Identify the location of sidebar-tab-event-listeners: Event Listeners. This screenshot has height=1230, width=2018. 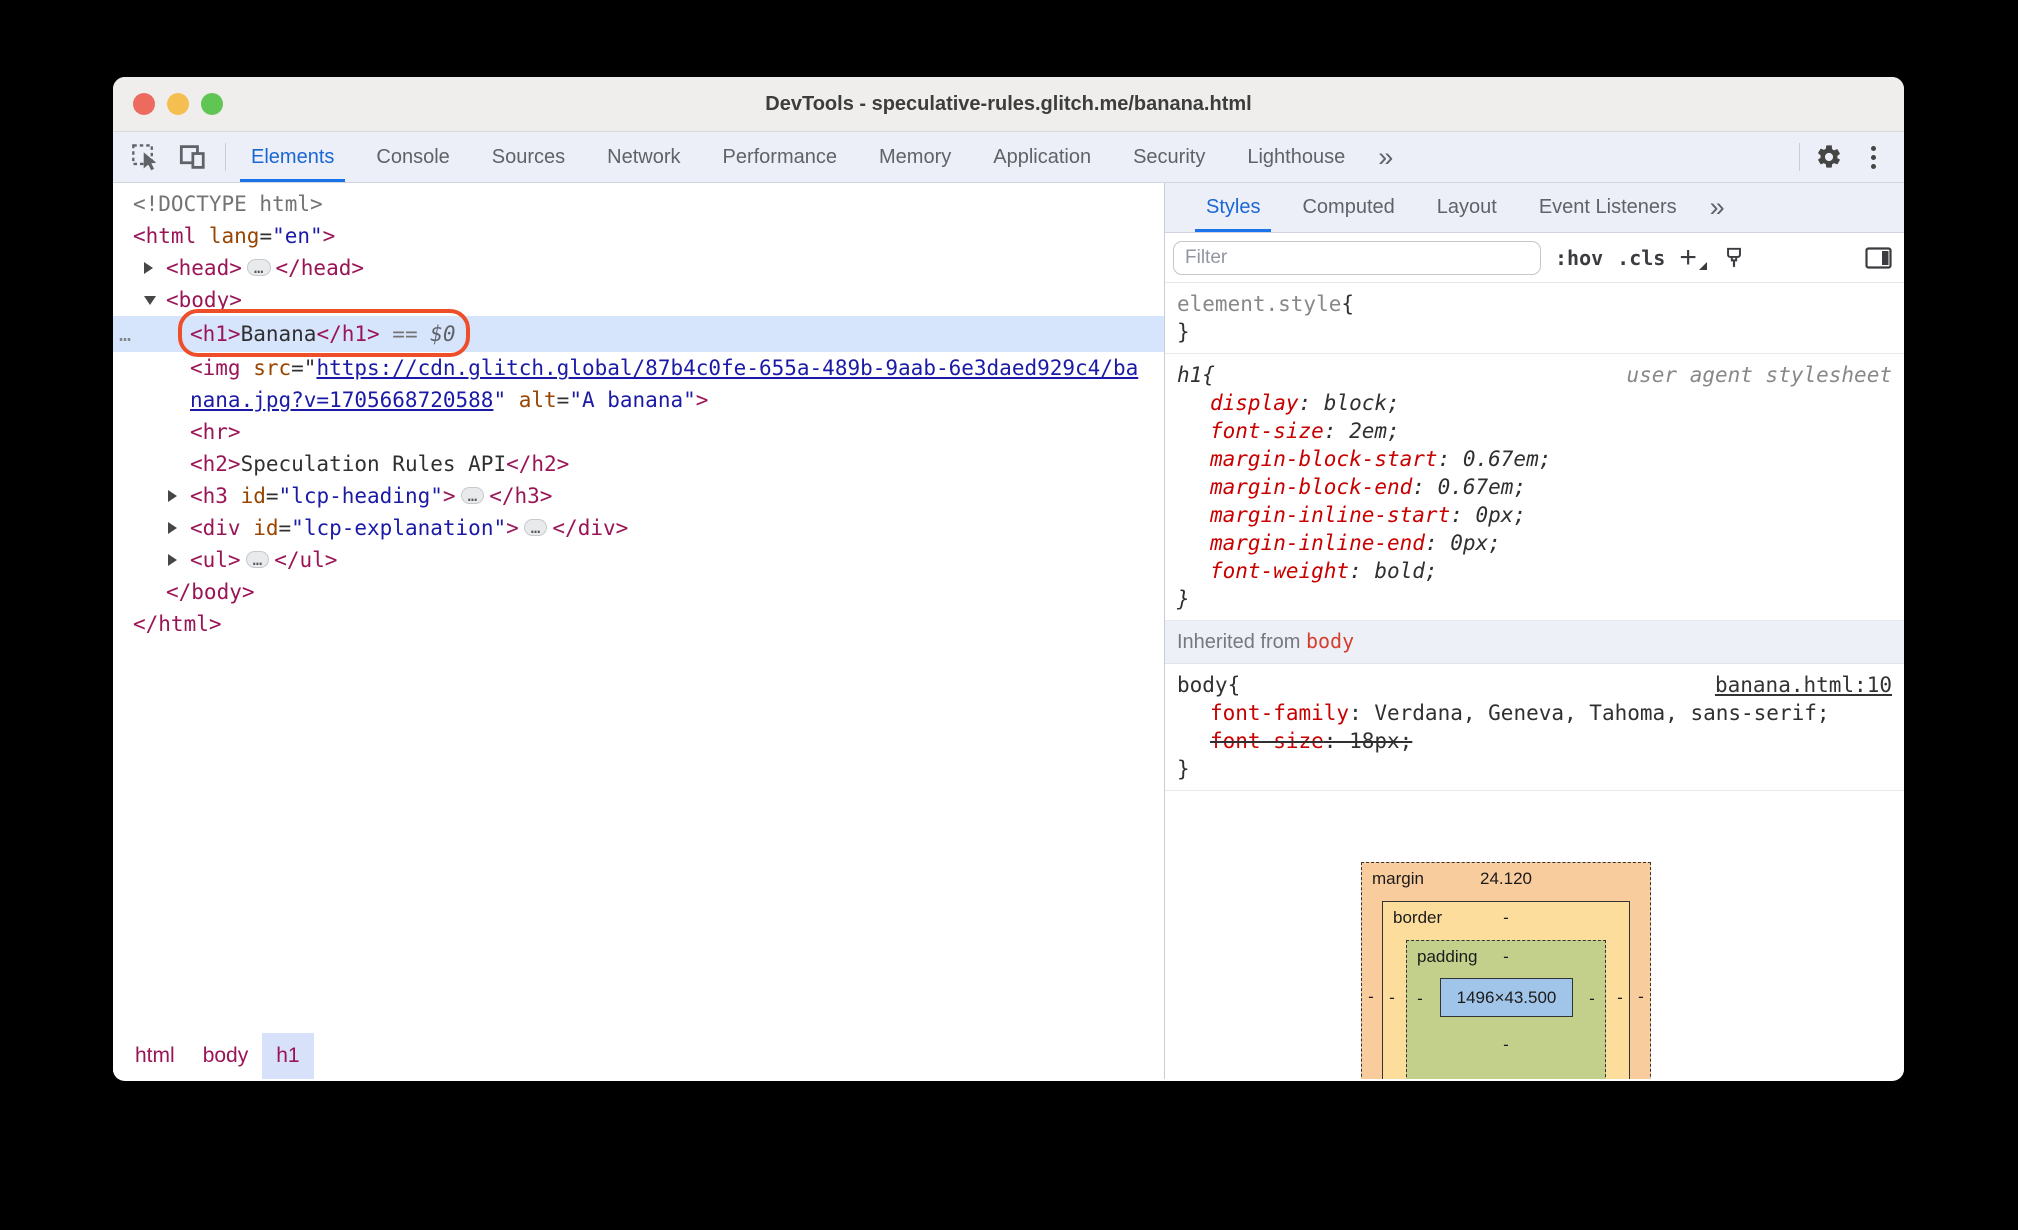
(1608, 207).